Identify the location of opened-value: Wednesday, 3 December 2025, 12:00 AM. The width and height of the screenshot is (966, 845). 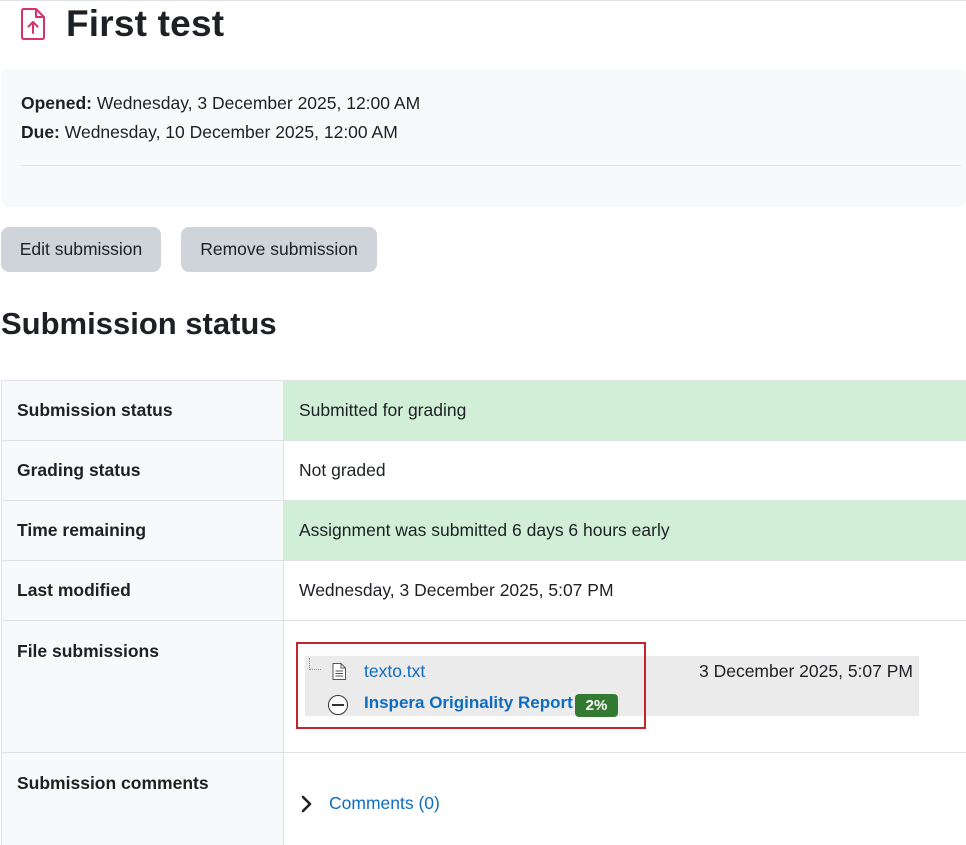
(258, 103).